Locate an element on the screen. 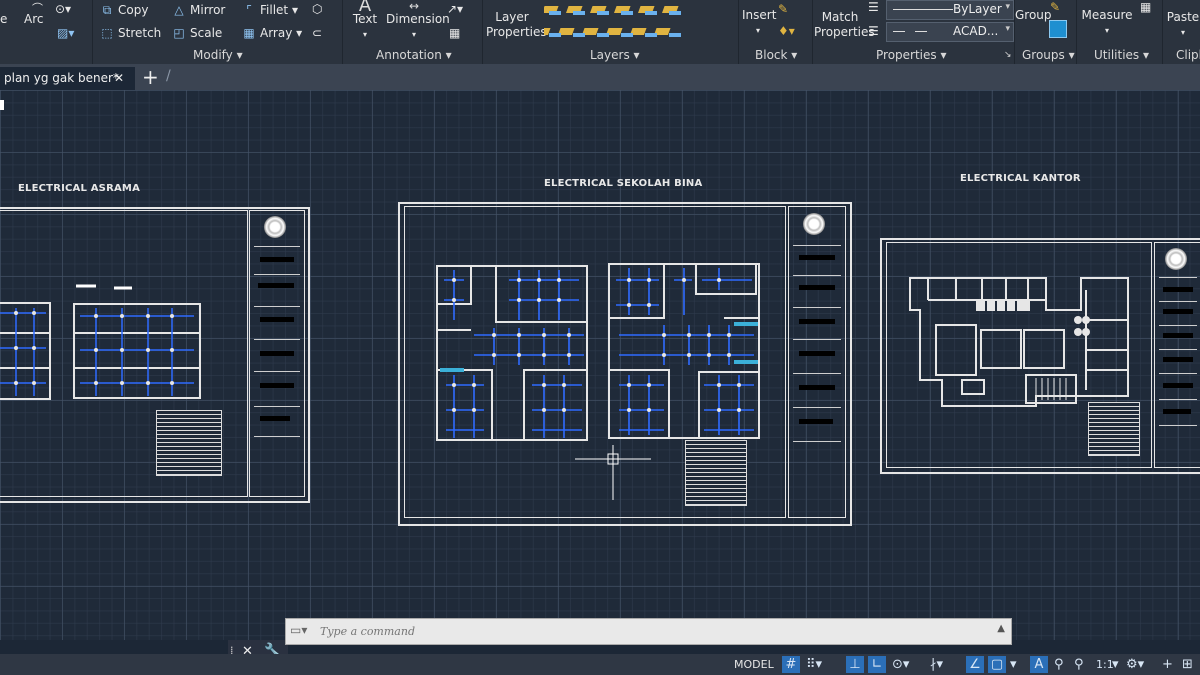 The width and height of the screenshot is (1200, 675). quick-calc-icon: ▦ is located at coordinates (1145, 7).